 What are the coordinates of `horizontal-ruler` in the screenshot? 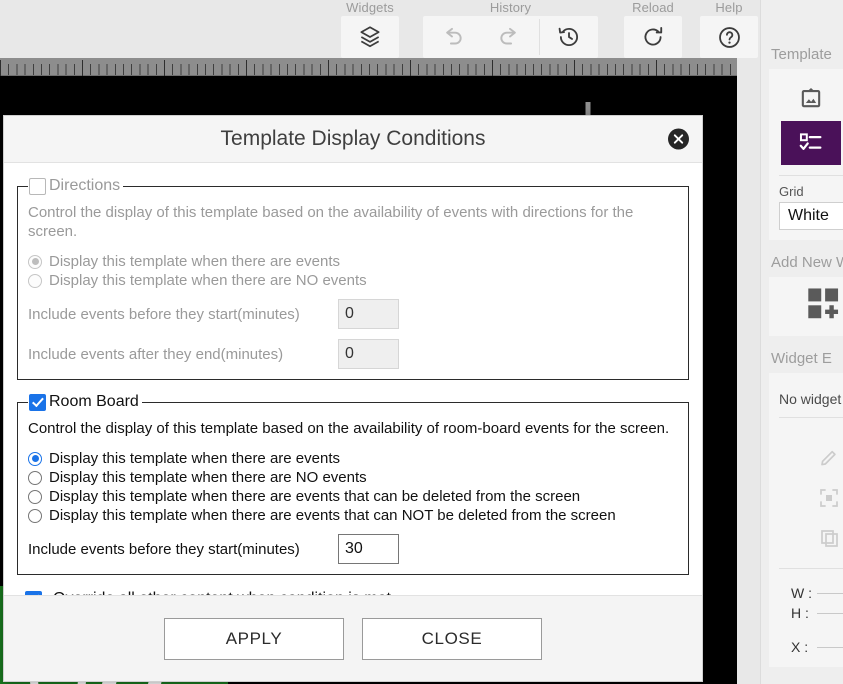 It's located at (368, 67).